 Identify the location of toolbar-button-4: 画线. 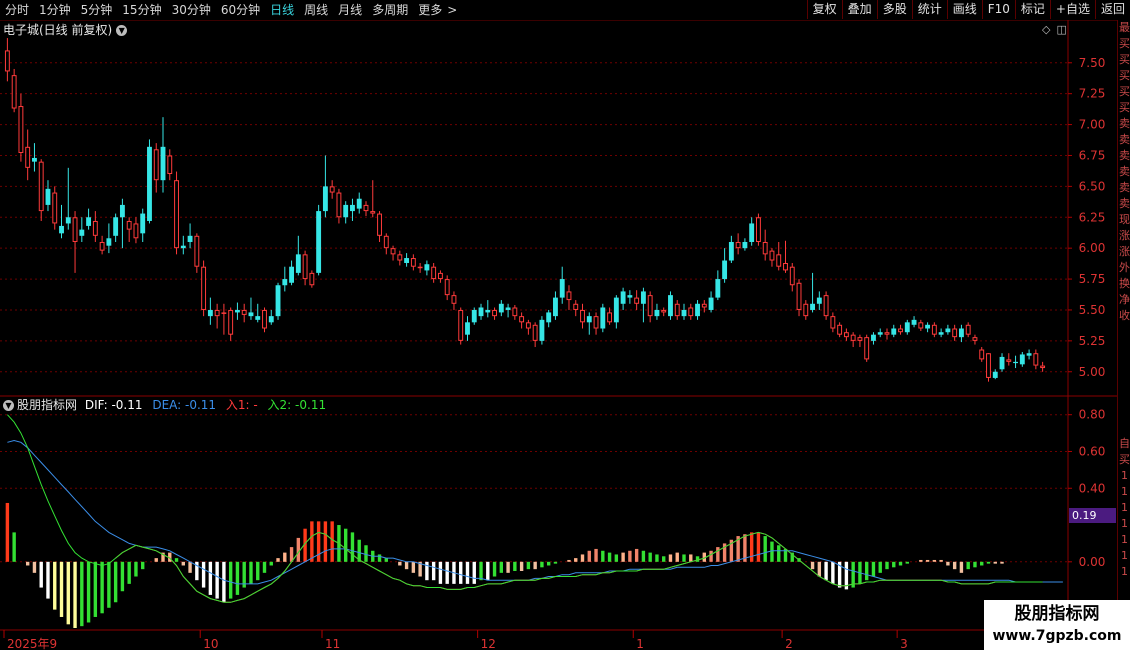
(964, 9).